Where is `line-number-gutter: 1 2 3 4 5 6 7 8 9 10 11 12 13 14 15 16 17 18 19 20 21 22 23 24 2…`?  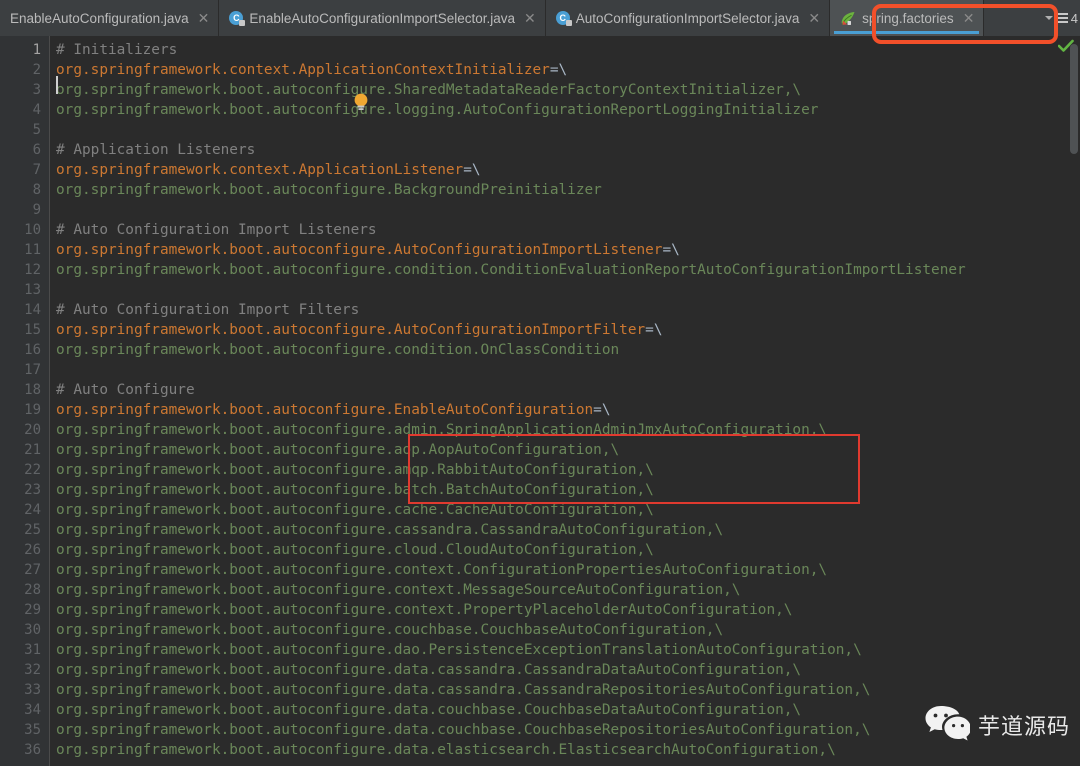
line-number-gutter: 1 2 3 4 5 6 7 8 9 10 11 12 13 14 15 16 17 18 19 20 21 22 23 24 2… is located at coordinates (25, 401).